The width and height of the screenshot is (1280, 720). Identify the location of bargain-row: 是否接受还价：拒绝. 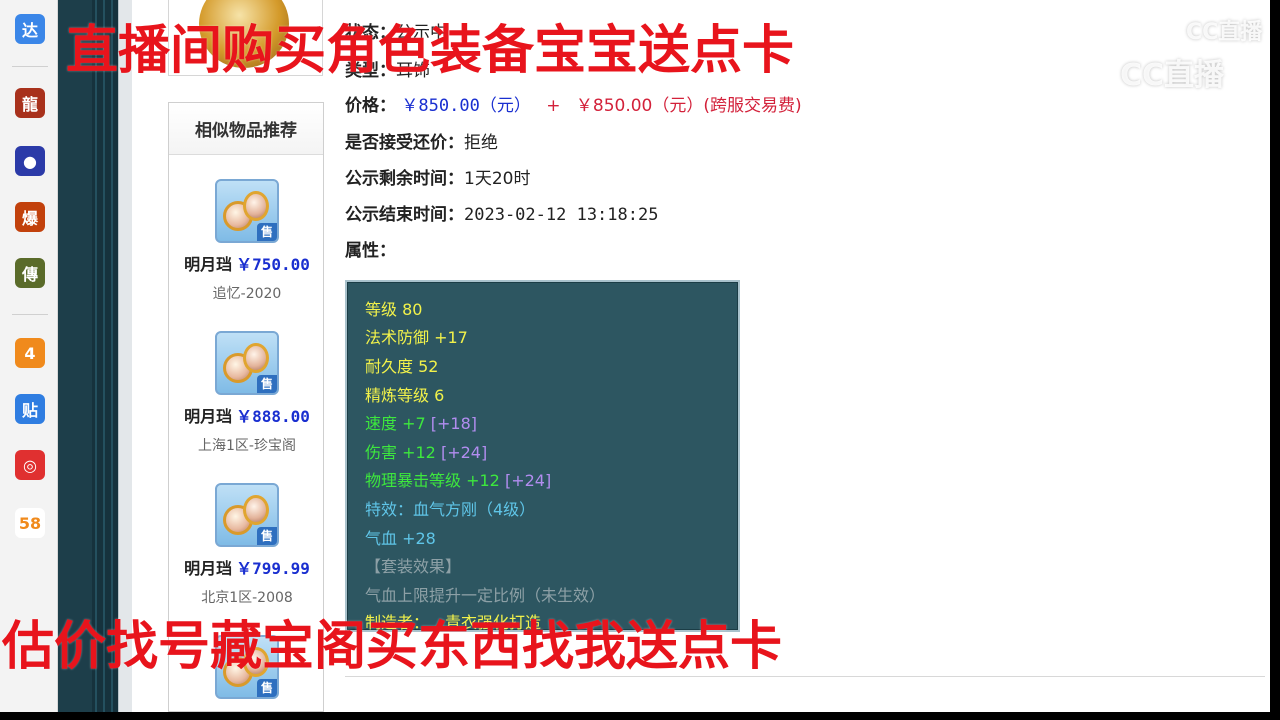
(421, 140).